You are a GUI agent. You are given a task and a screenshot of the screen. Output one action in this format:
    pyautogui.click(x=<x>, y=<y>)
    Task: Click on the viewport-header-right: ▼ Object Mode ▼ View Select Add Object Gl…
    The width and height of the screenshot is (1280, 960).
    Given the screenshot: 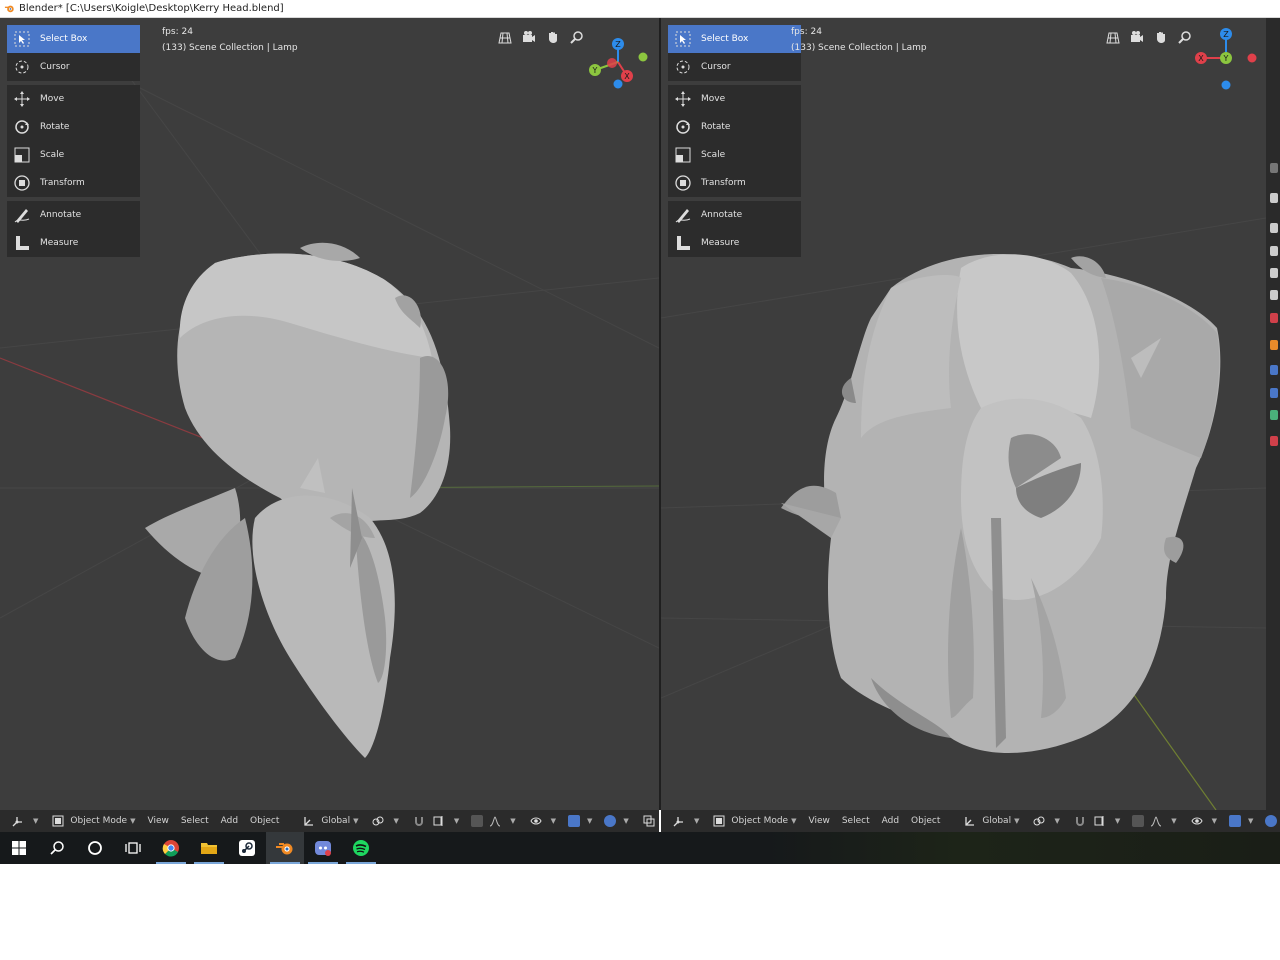 What is the action you would take?
    pyautogui.click(x=970, y=821)
    